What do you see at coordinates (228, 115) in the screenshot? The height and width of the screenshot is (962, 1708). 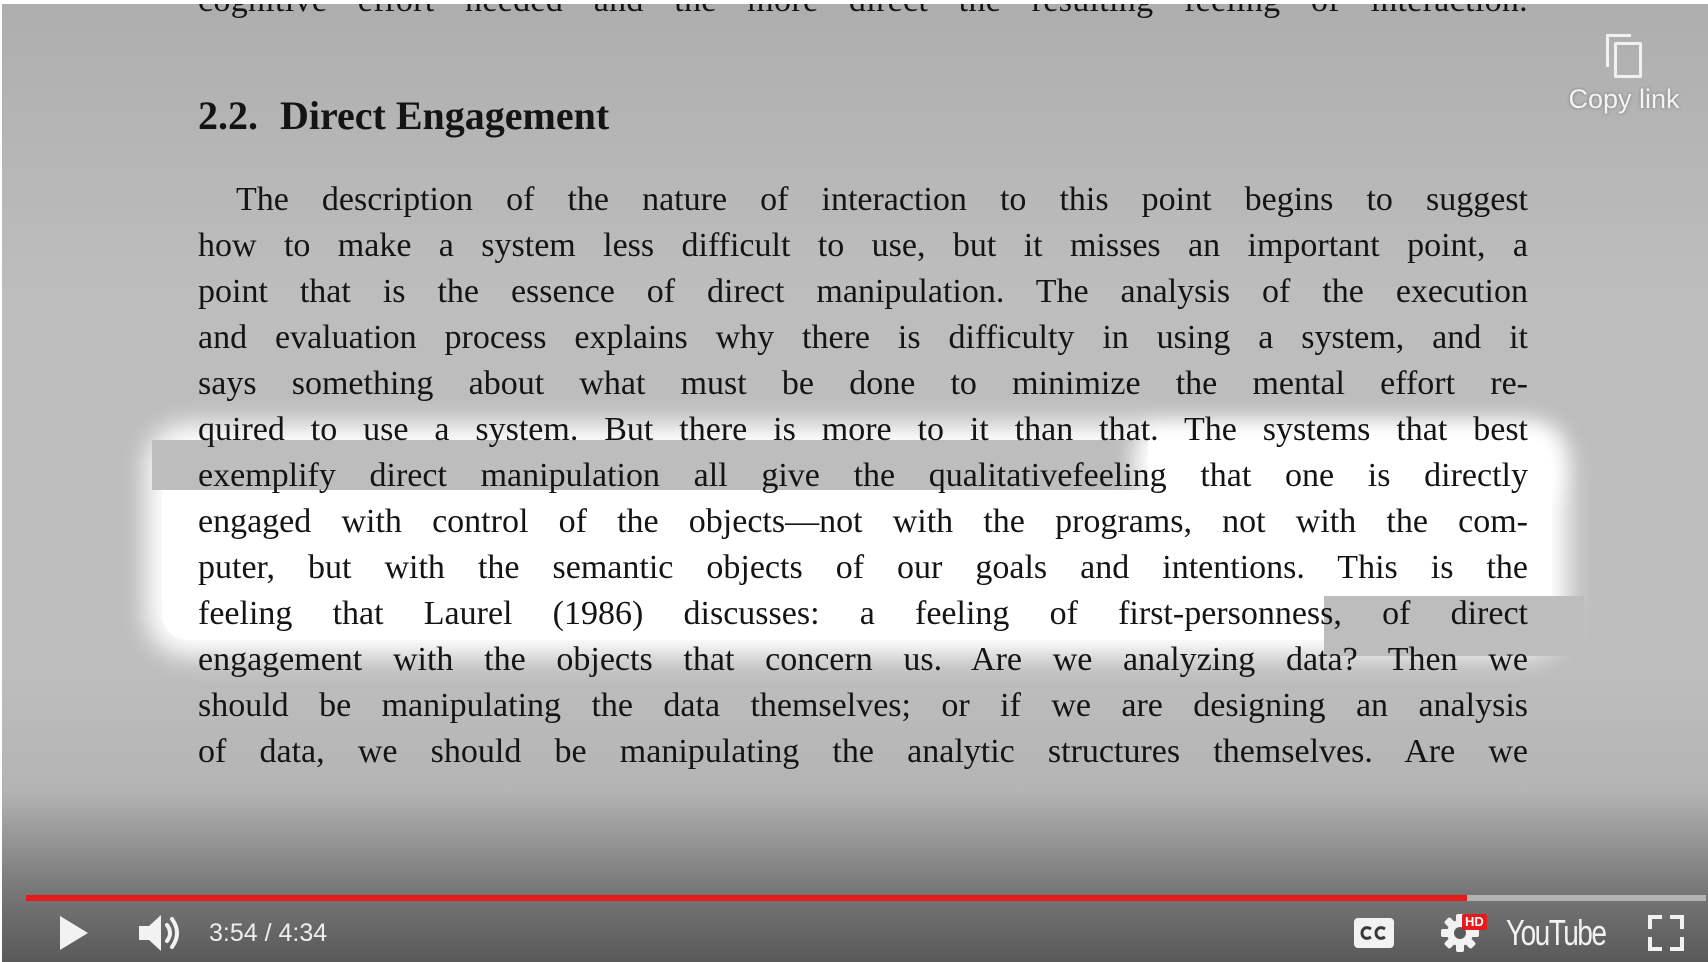 I see `section-number: 2.2.` at bounding box center [228, 115].